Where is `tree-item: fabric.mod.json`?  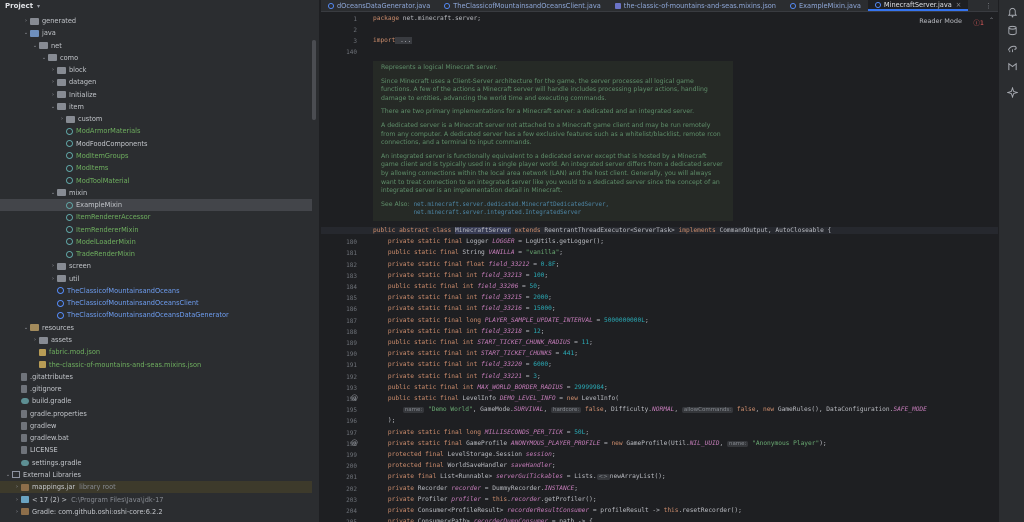 tree-item: fabric.mod.json is located at coordinates (50, 352).